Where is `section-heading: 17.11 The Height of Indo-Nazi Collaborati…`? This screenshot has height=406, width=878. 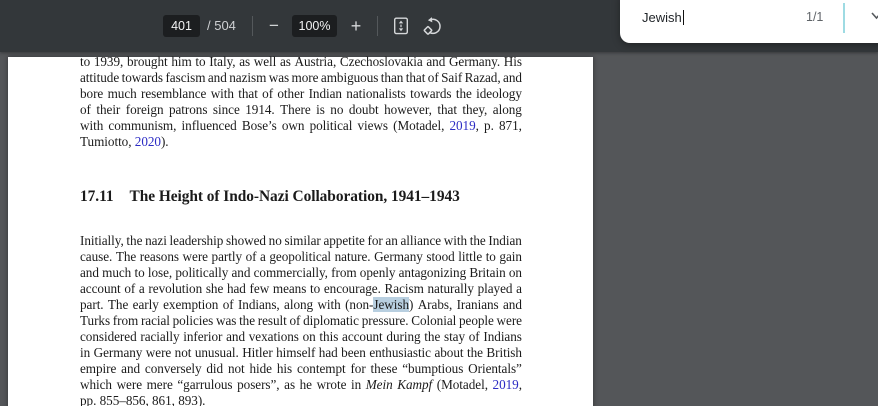
section-heading: 17.11 The Height of Indo-Nazi Collaborati… is located at coordinates (301, 197).